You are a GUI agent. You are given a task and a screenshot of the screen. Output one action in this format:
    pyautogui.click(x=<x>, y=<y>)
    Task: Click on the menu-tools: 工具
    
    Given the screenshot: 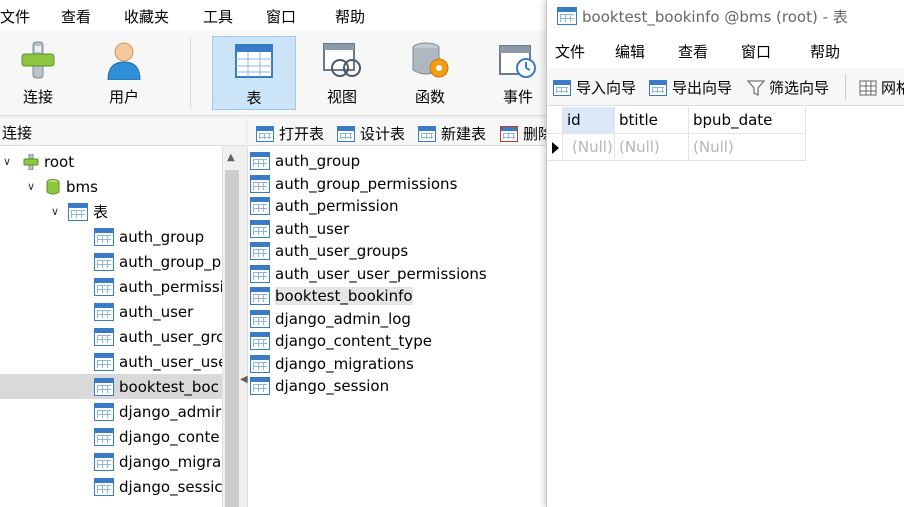 What is the action you would take?
    pyautogui.click(x=218, y=16)
    